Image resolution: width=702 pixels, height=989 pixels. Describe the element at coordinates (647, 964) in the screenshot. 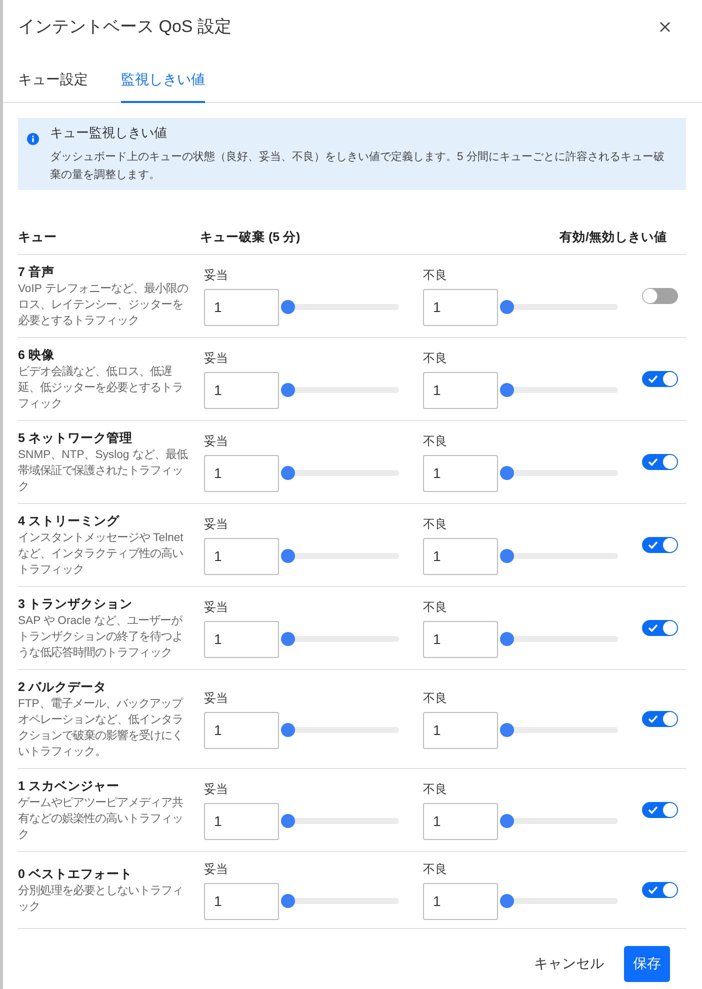

I see `save-button: 保存` at that location.